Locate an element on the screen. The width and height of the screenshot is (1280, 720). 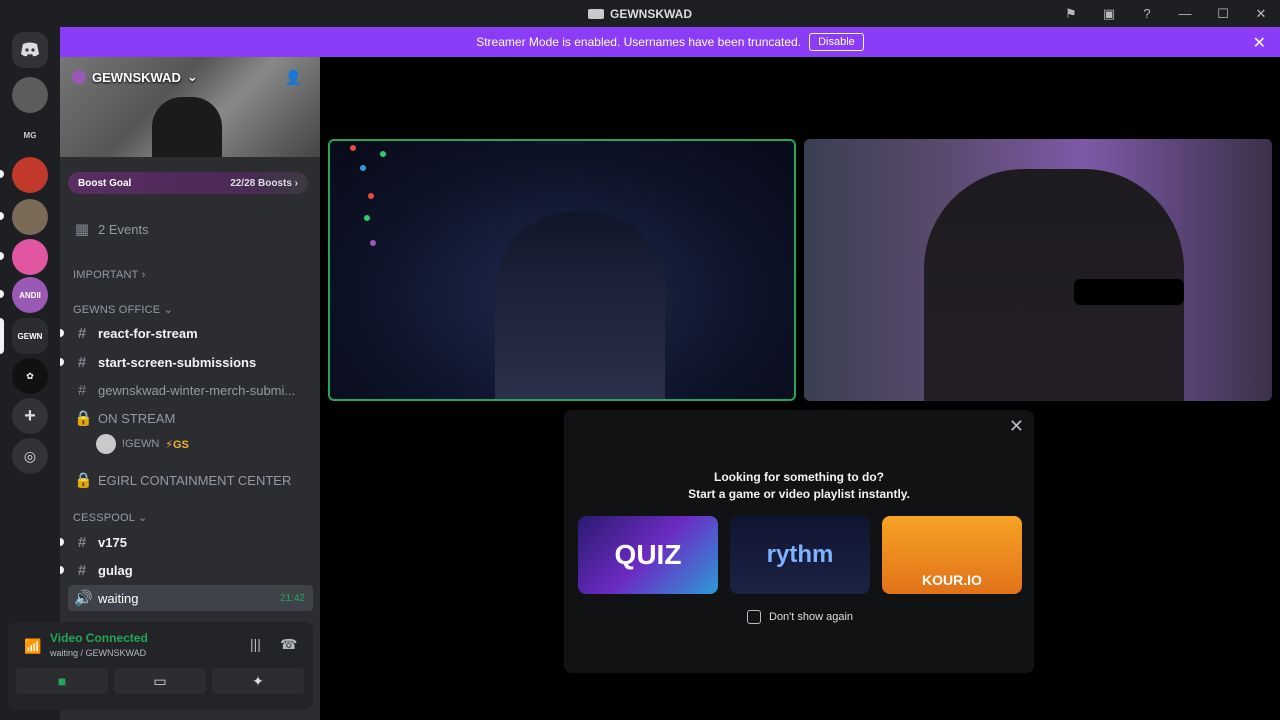
server-icon-logo: MG is located at coordinates (30, 135).